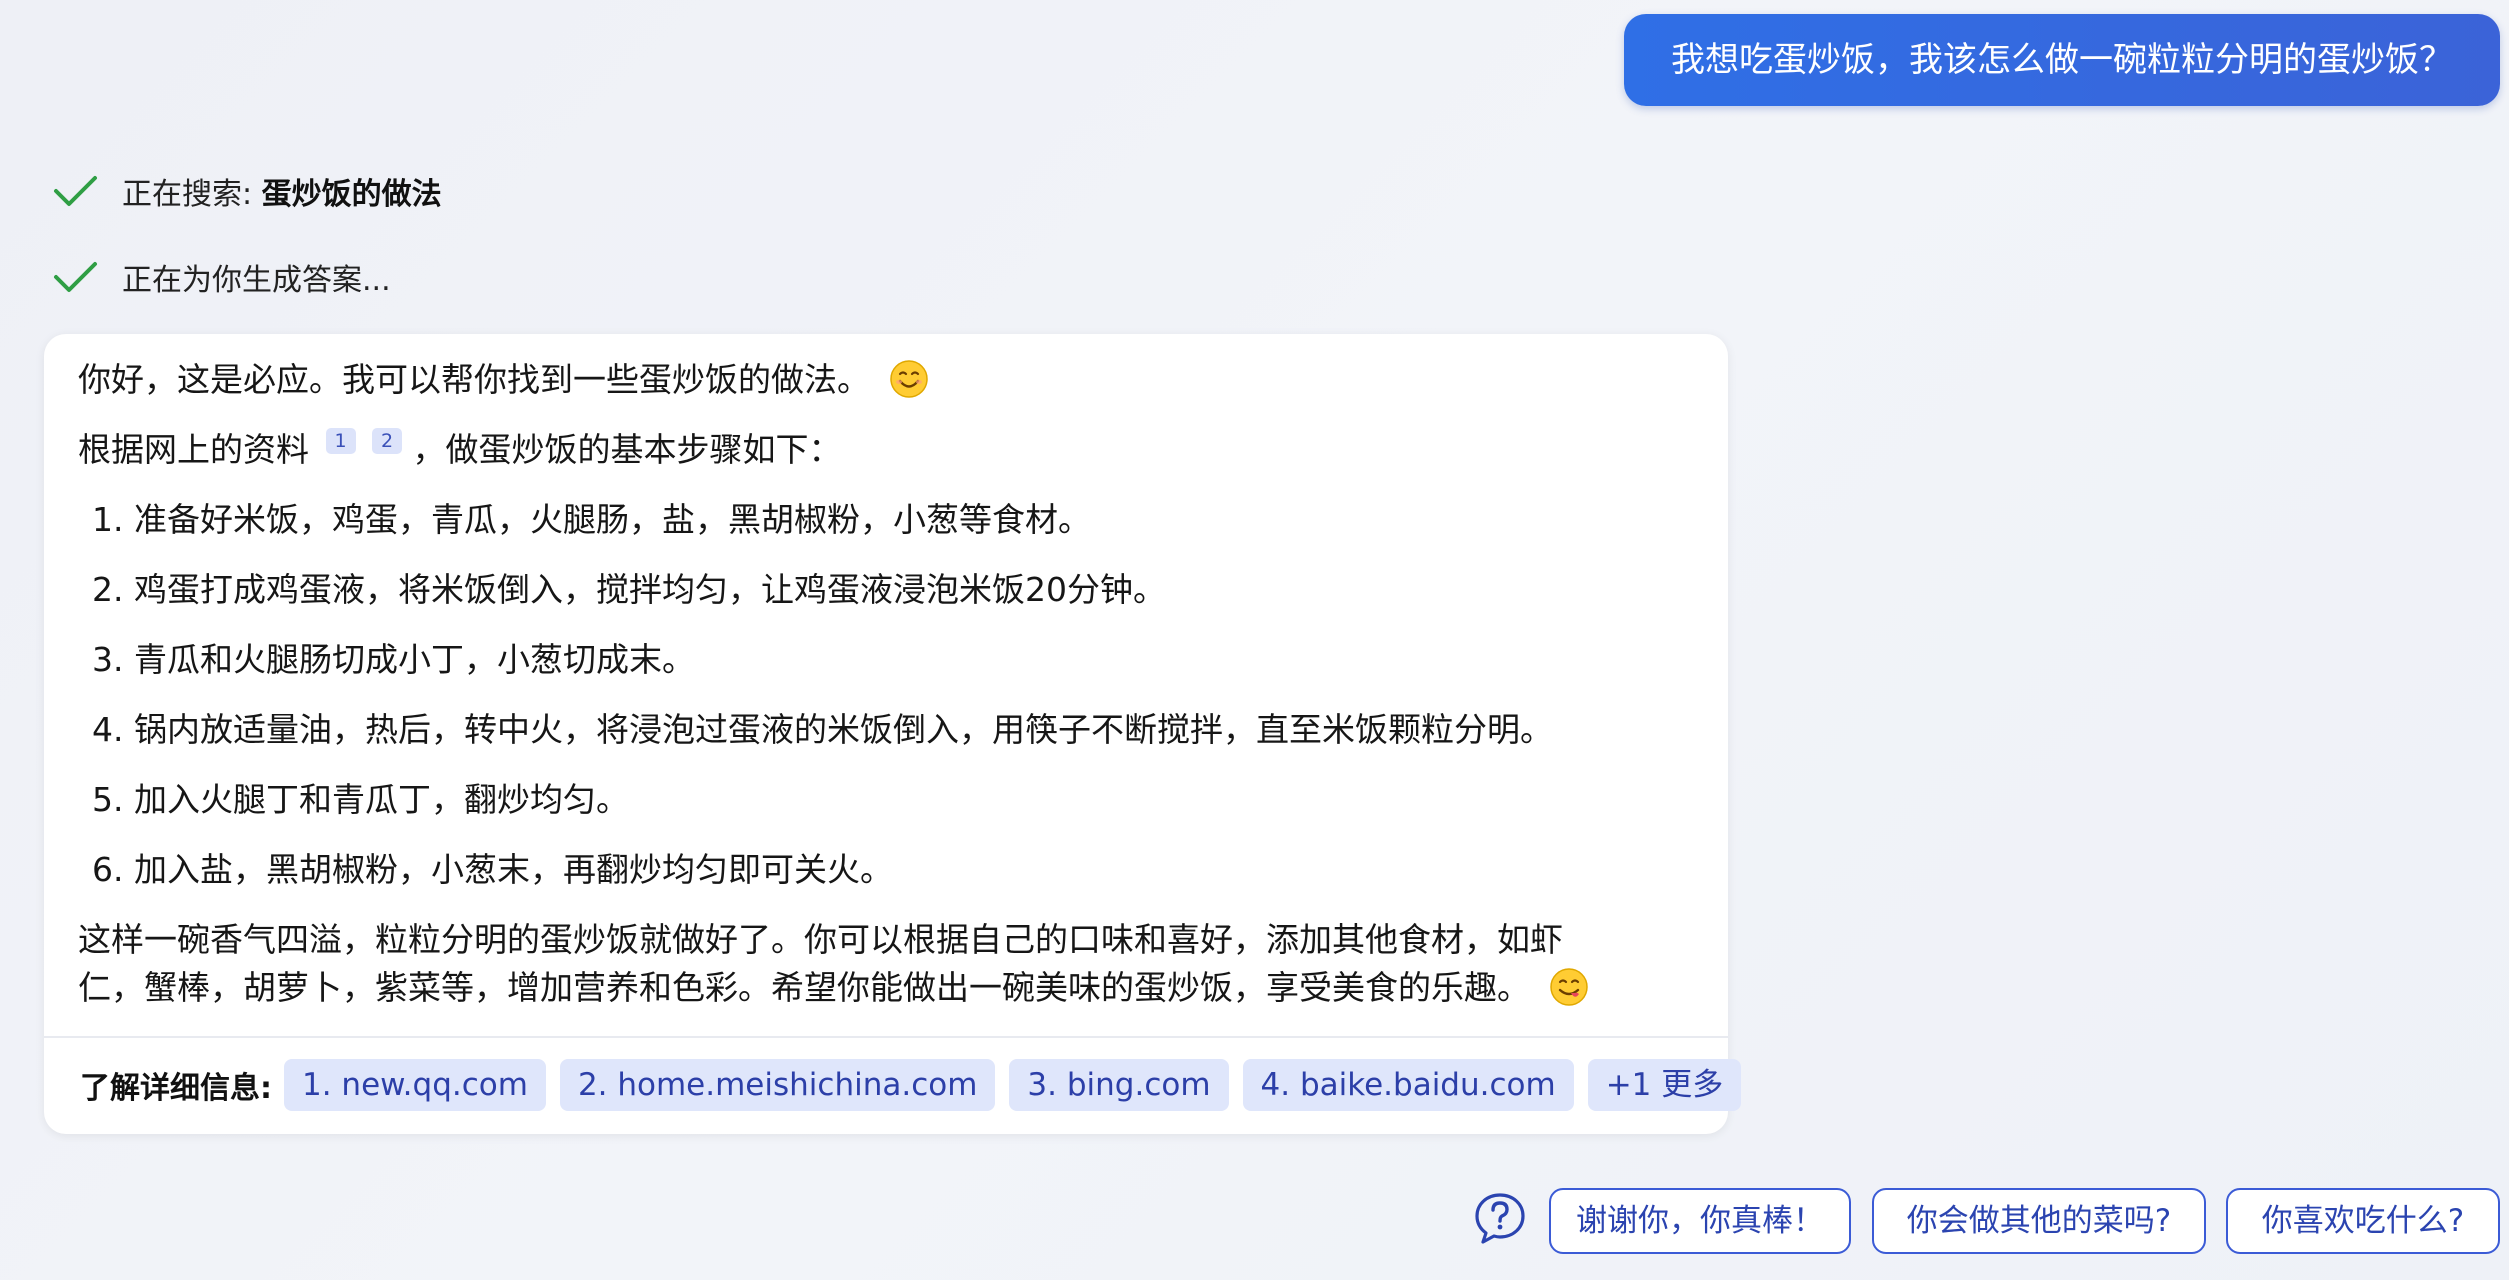  I want to click on step-item: 5. 加入火腿丁和青瓜丁，翻炒均匀。, so click(360, 799).